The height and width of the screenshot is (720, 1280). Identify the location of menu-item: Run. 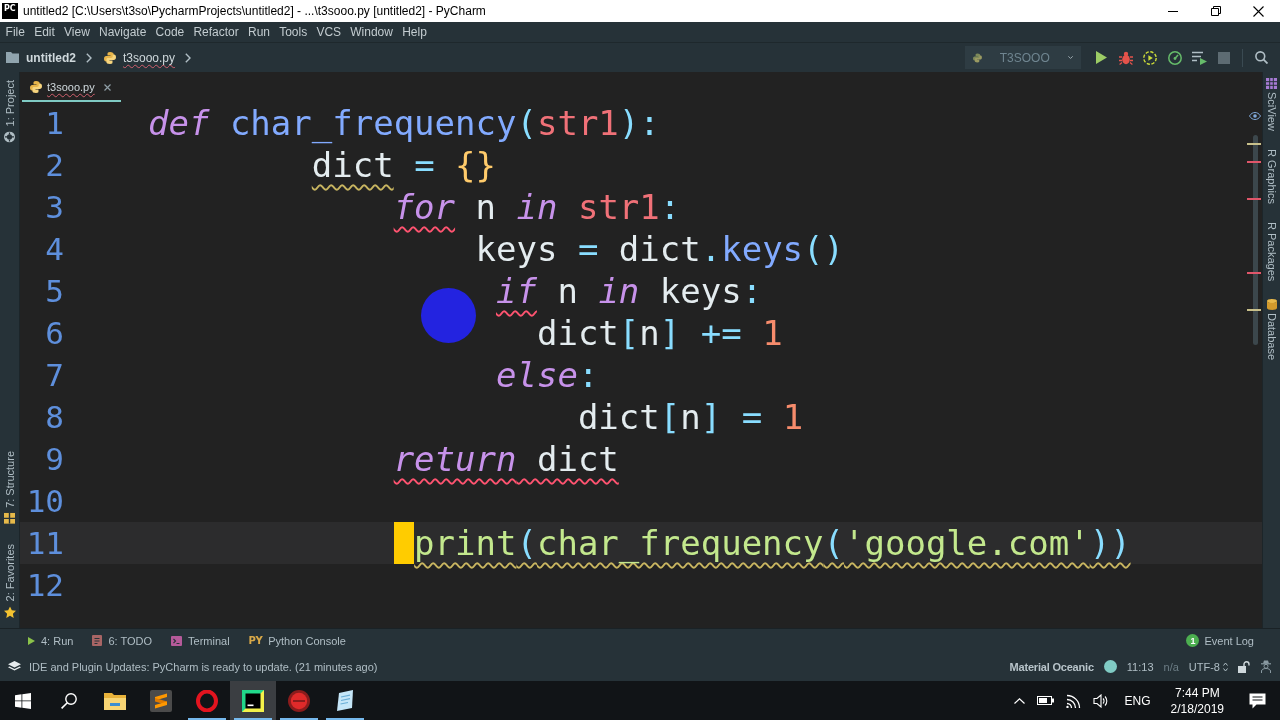
(259, 32).